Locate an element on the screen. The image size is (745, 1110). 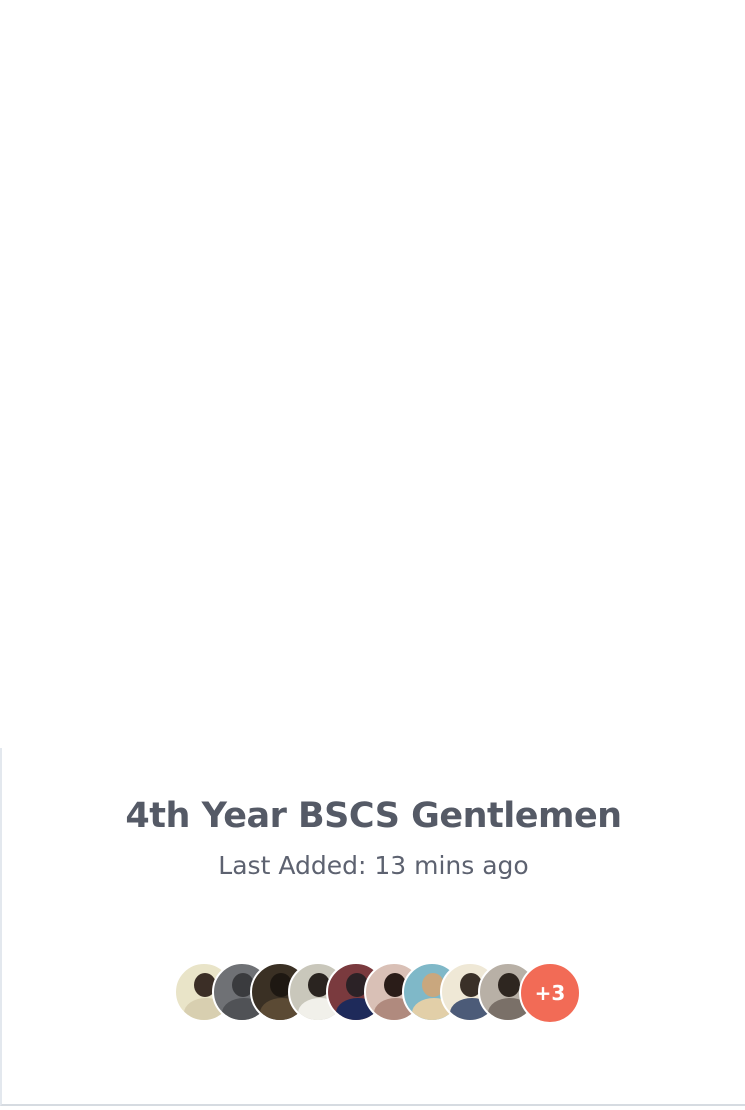
more-members-badge: +3 is located at coordinates (550, 993).